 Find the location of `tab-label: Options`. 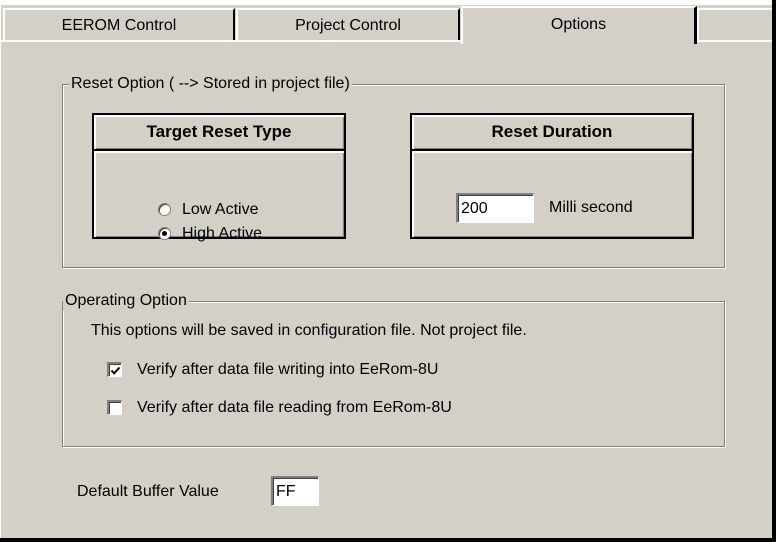

tab-label: Options is located at coordinates (578, 24).